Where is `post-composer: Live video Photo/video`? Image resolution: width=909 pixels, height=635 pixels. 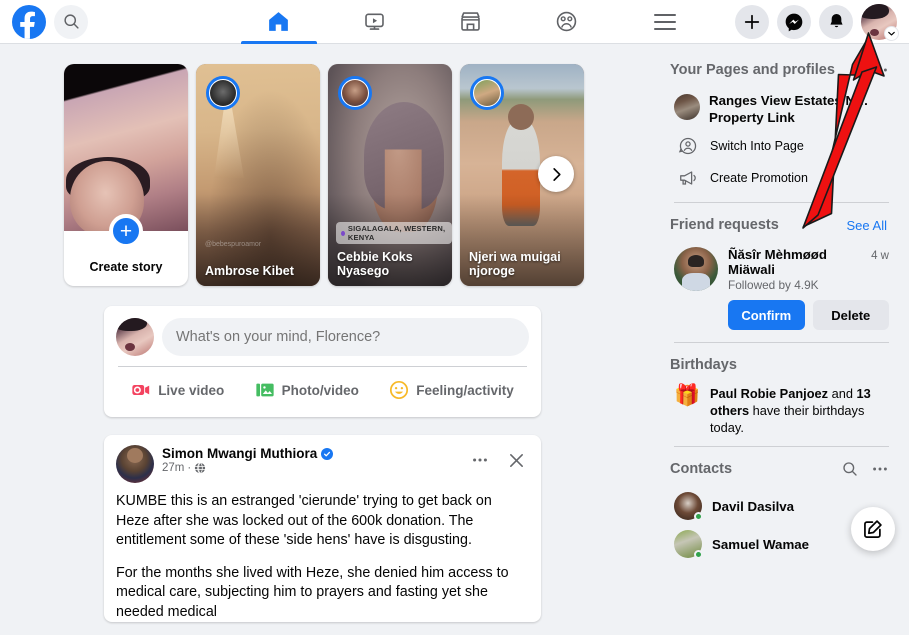
post-composer: Live video Photo/video is located at coordinates (322, 361).